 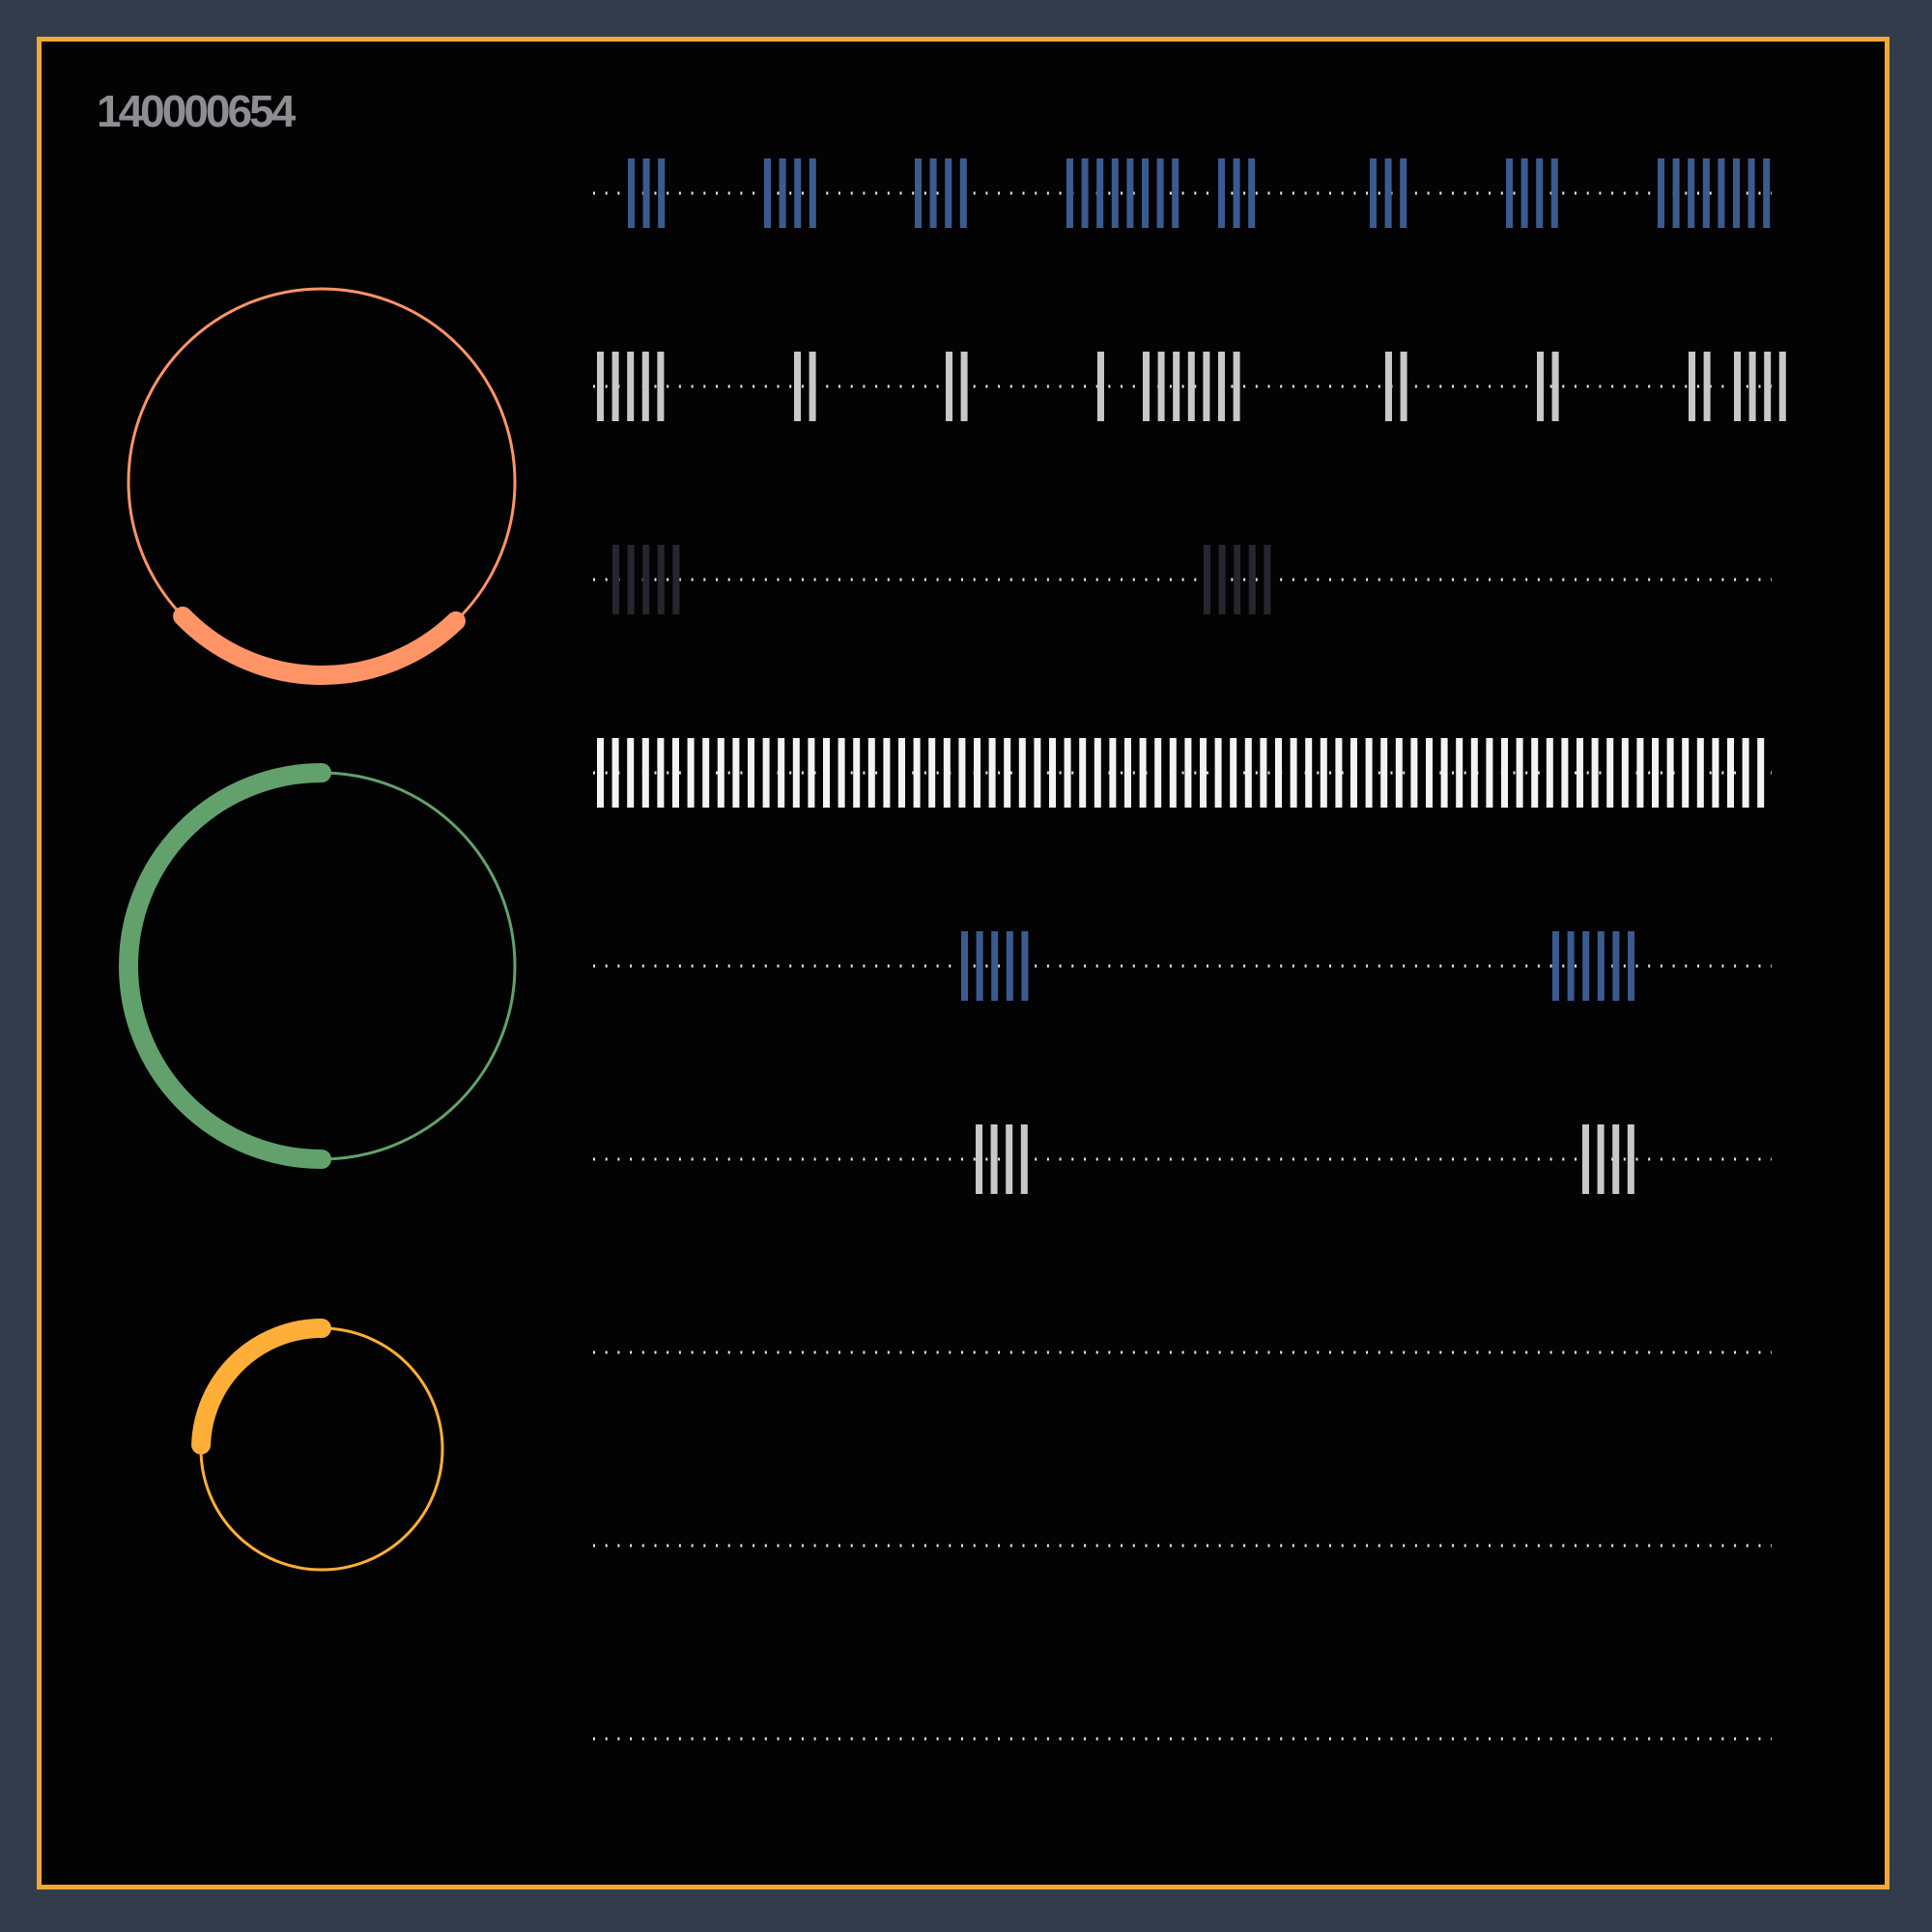 I want to click on ring-orange-arc, so click(x=261, y=1387).